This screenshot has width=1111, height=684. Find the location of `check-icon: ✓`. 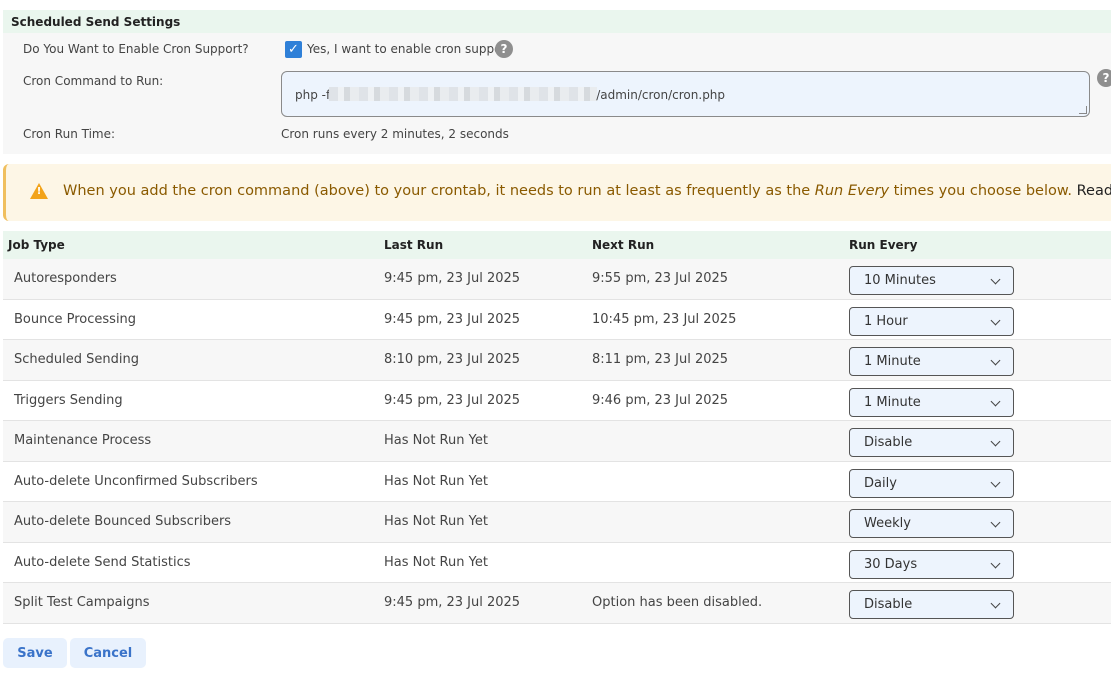

check-icon: ✓ is located at coordinates (293, 49).